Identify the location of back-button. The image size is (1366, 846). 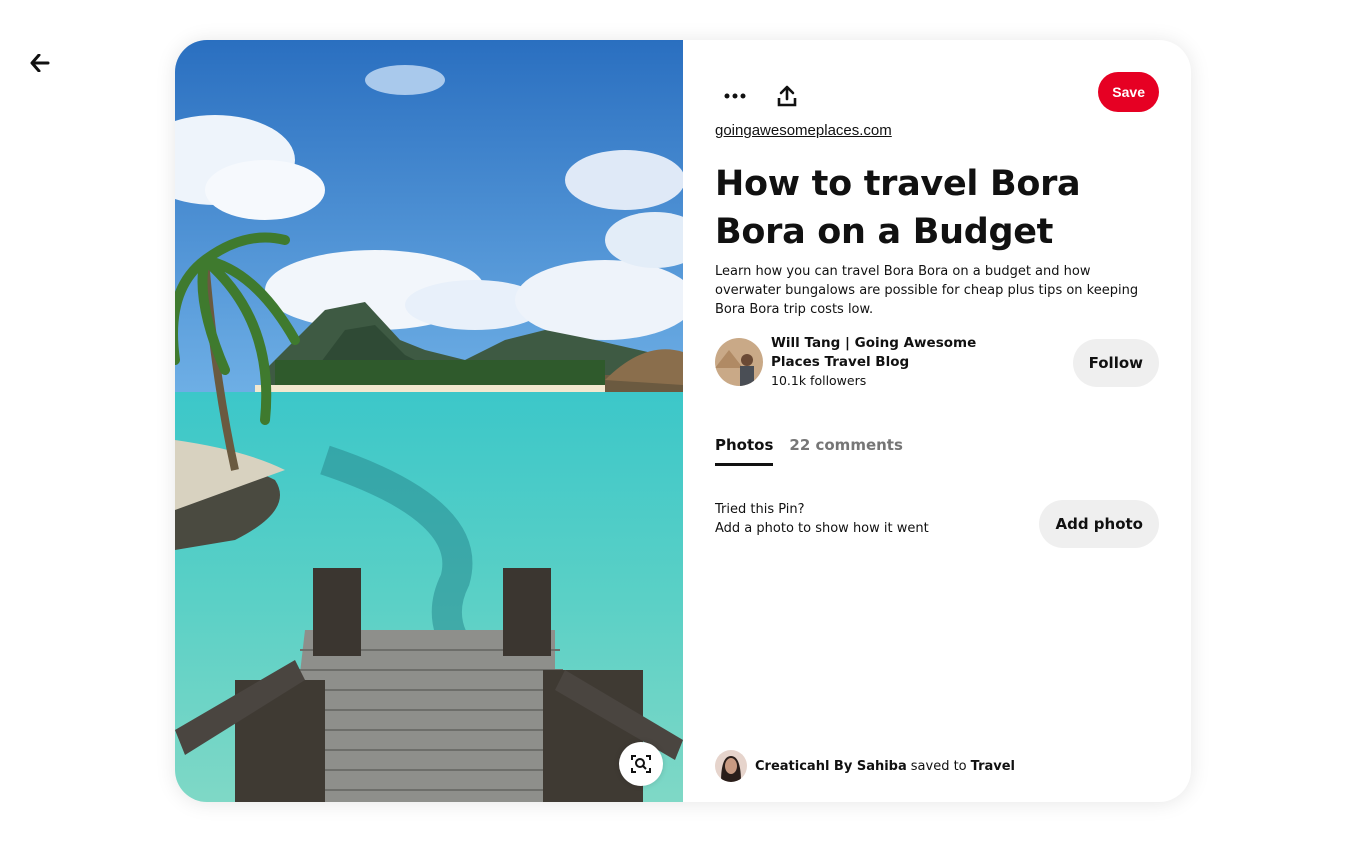
(40, 63).